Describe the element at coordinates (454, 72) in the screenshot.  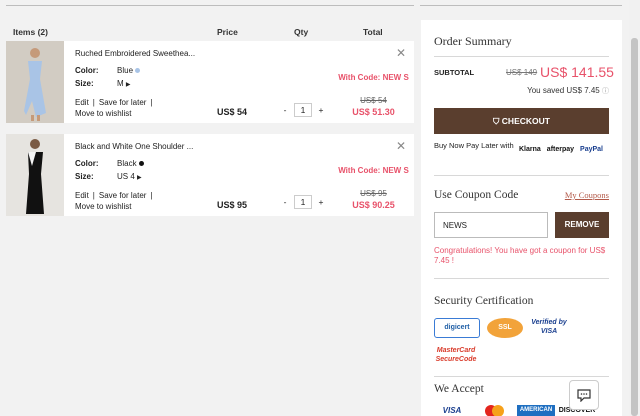
I see `subtotal-label: SUBTOTAL` at that location.